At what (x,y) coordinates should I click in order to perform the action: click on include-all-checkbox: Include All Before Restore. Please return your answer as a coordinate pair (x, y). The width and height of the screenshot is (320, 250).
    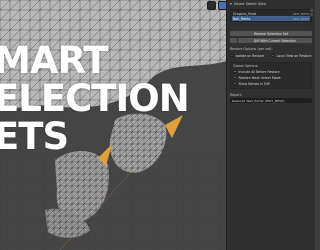
    Looking at the image, I should click on (271, 71).